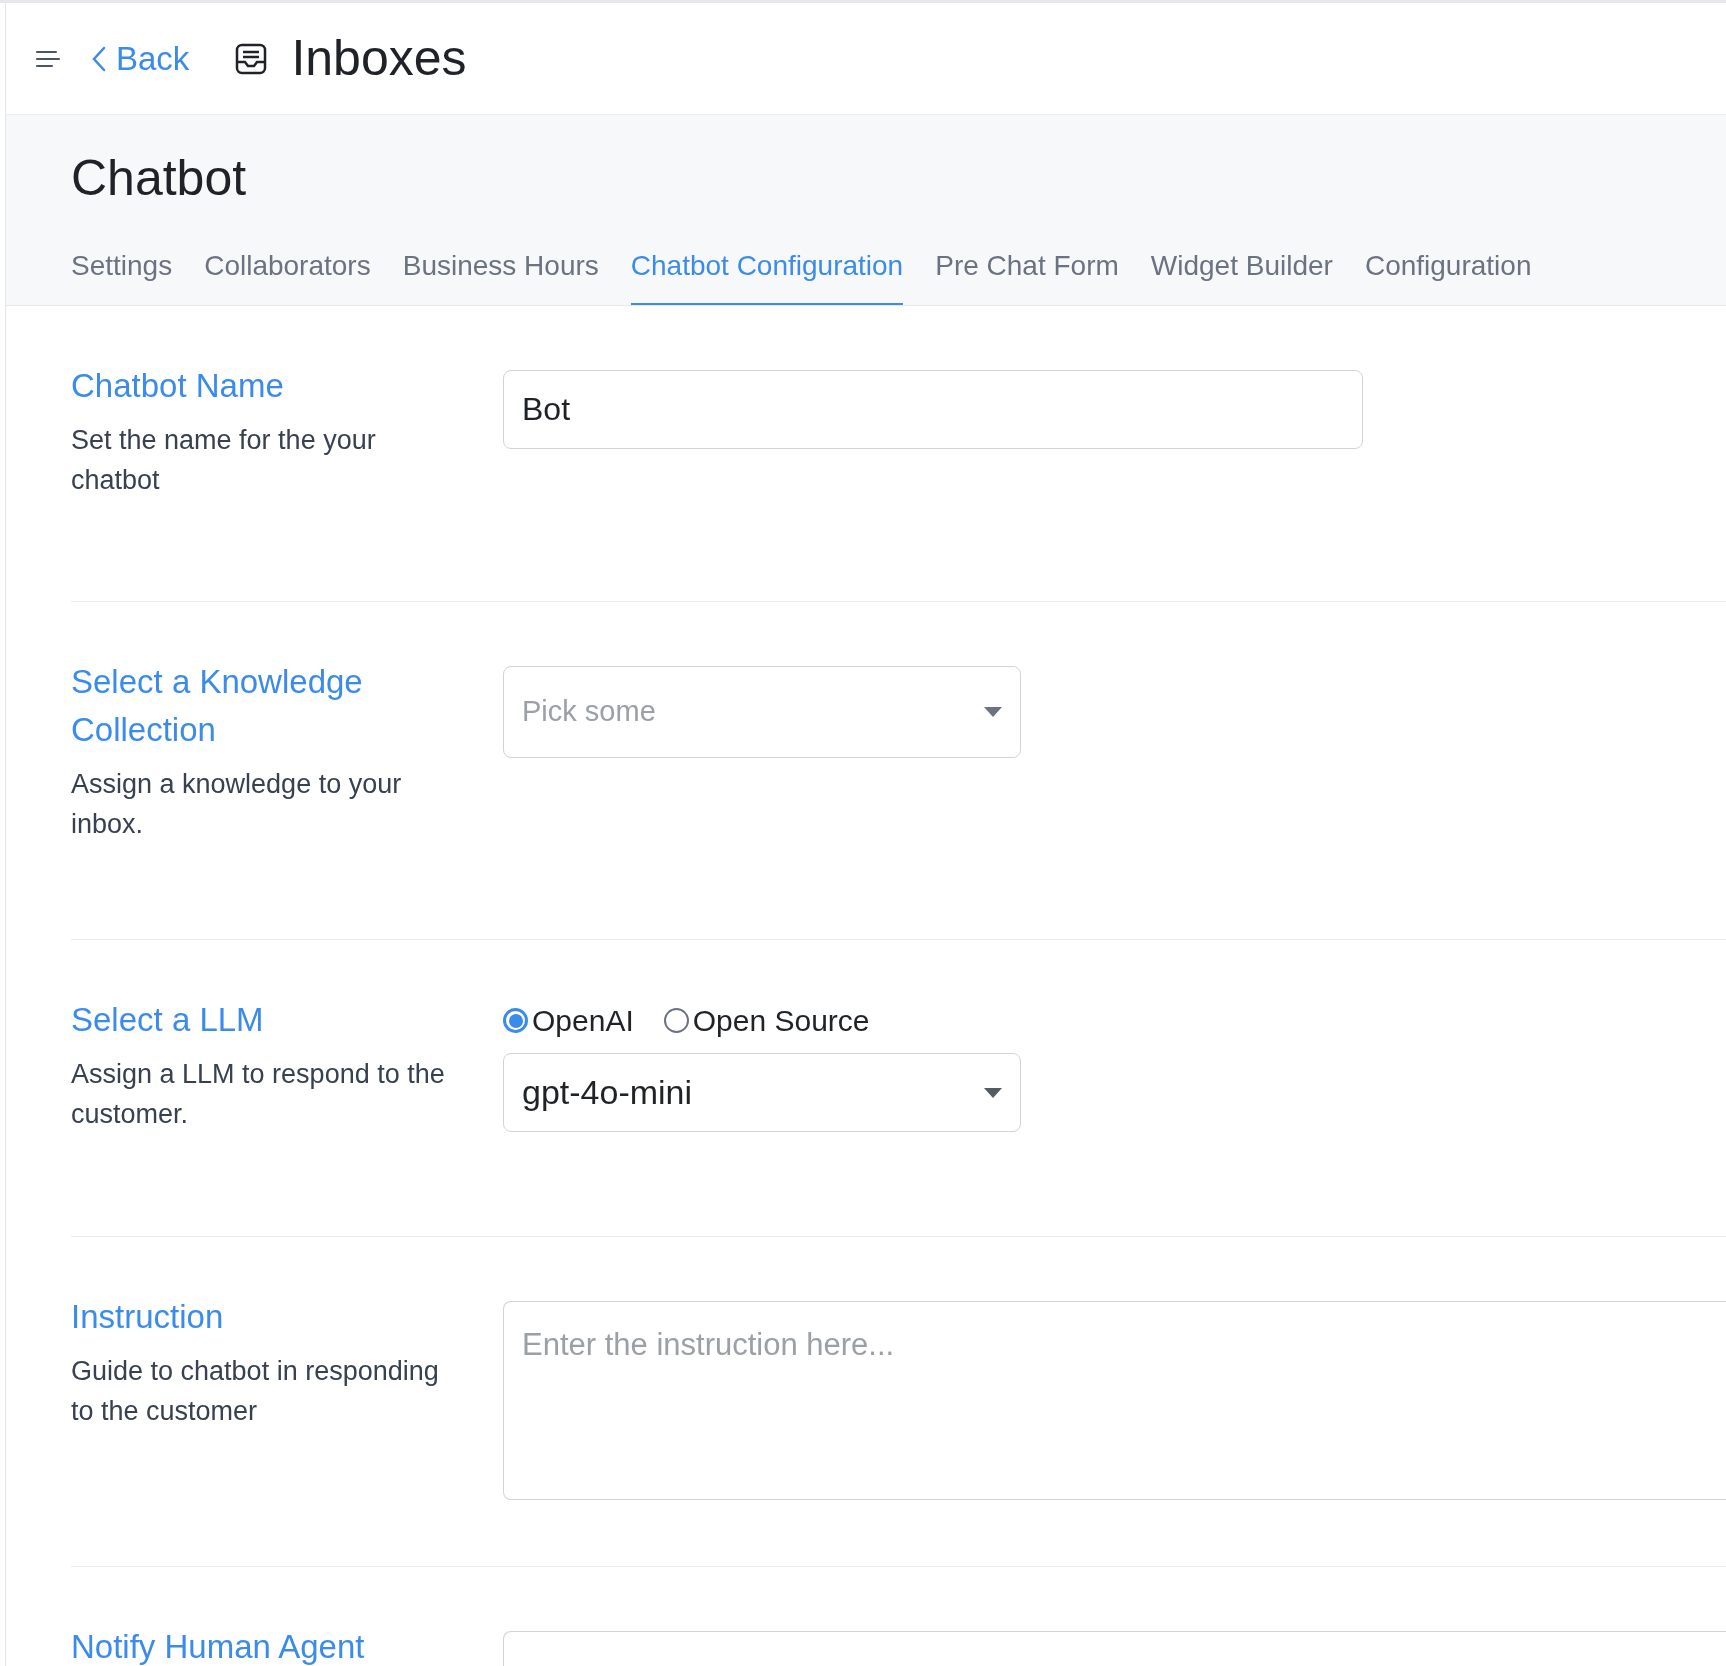  I want to click on setting-title: Chatbot Name, so click(178, 386).